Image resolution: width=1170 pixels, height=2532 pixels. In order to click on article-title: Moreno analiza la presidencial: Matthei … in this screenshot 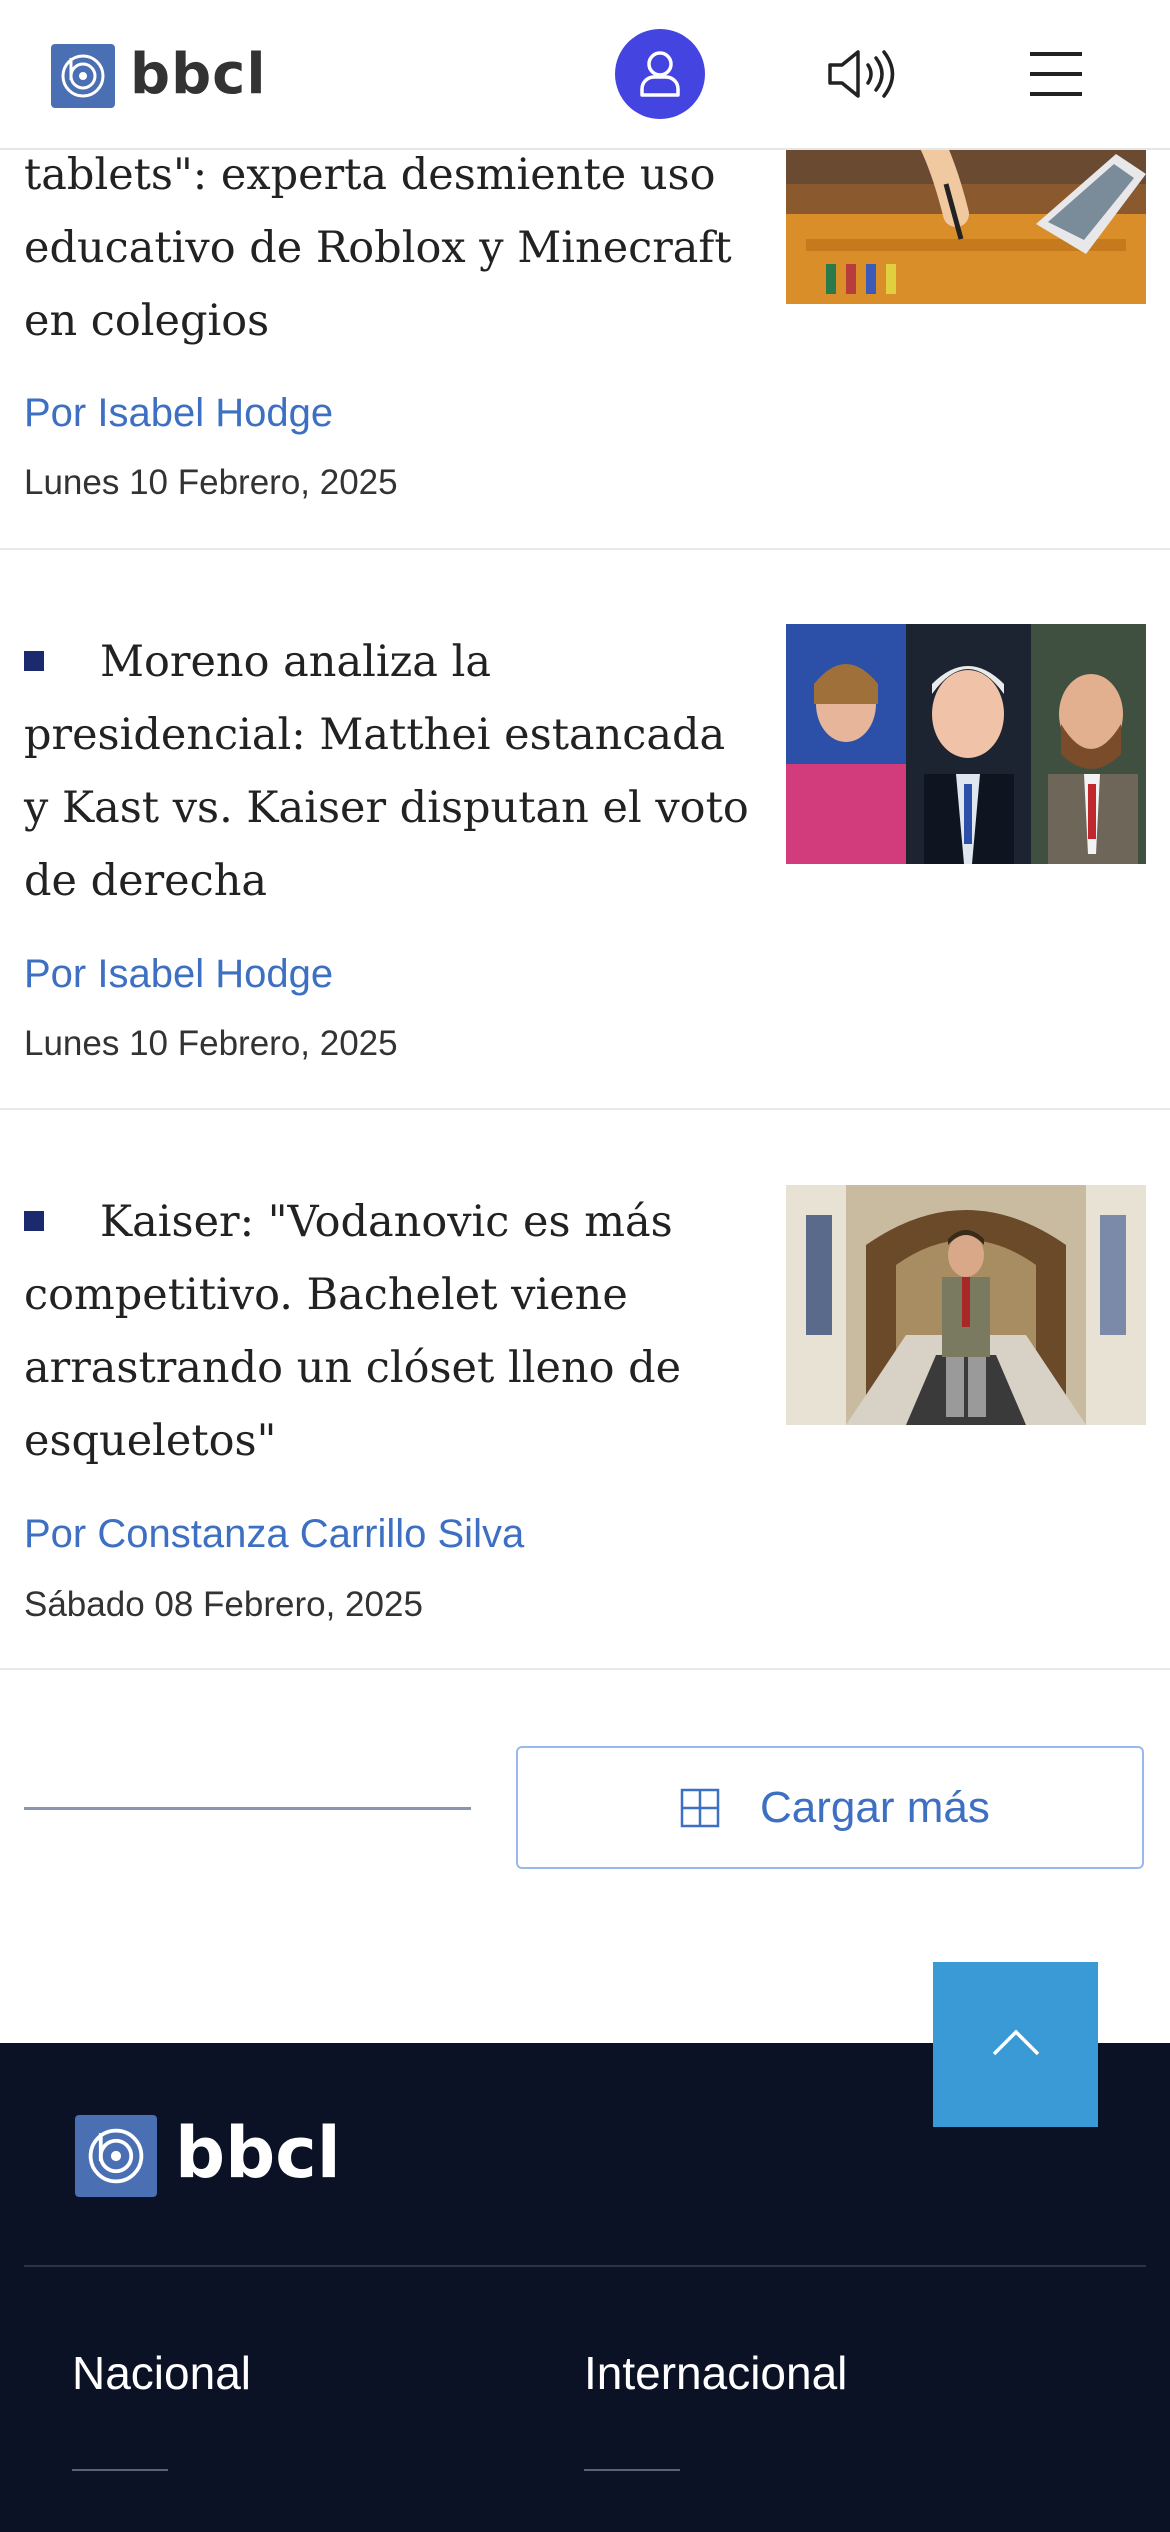, I will do `click(391, 772)`.